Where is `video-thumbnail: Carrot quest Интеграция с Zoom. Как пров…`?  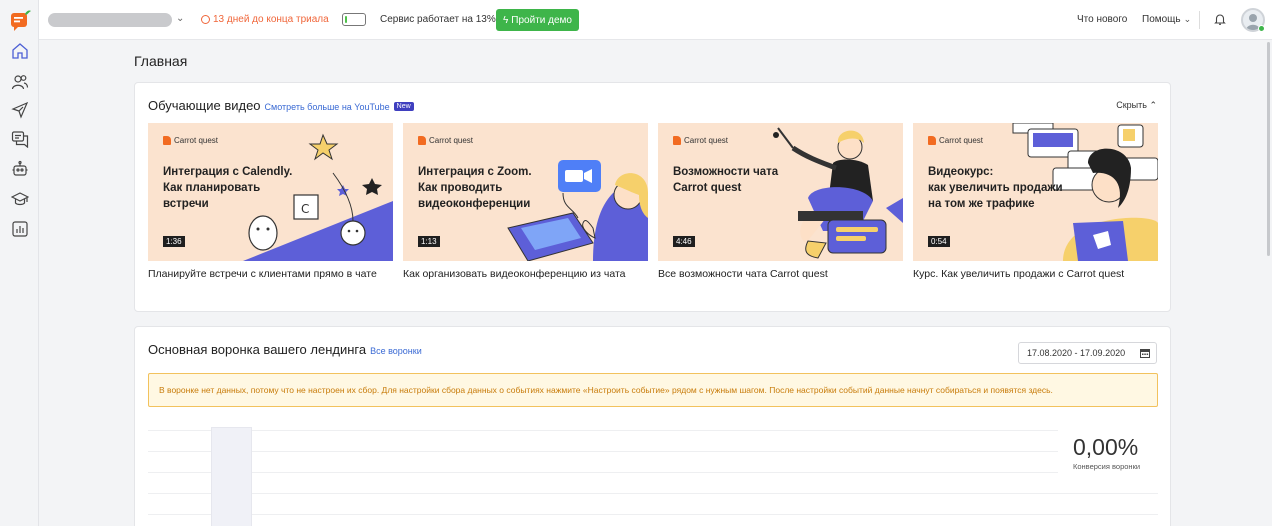
video-thumbnail: Carrot quest Интеграция с Zoom. Как пров… is located at coordinates (525, 192).